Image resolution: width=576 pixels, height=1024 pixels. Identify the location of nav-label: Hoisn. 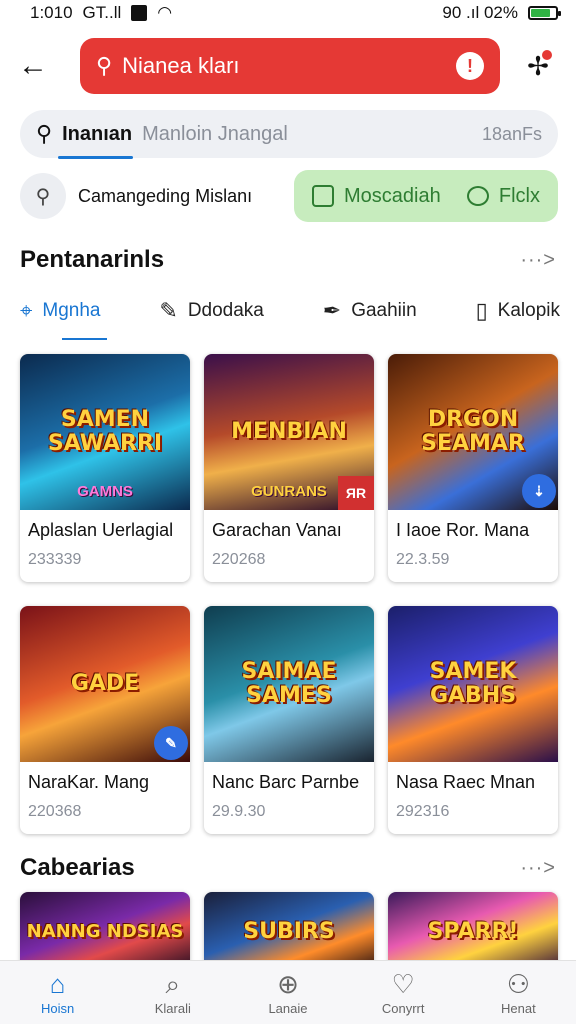
(57, 1008).